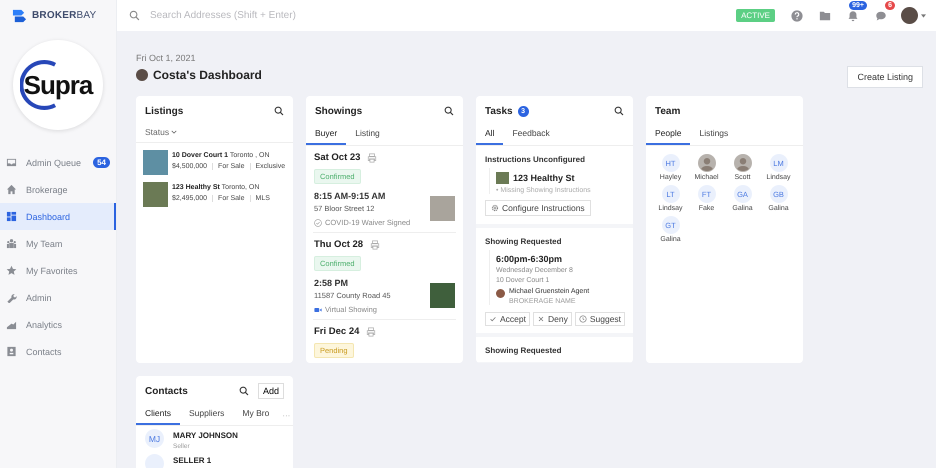 This screenshot has width=936, height=468. I want to click on contact-name: MARY JOHNSON, so click(205, 434).